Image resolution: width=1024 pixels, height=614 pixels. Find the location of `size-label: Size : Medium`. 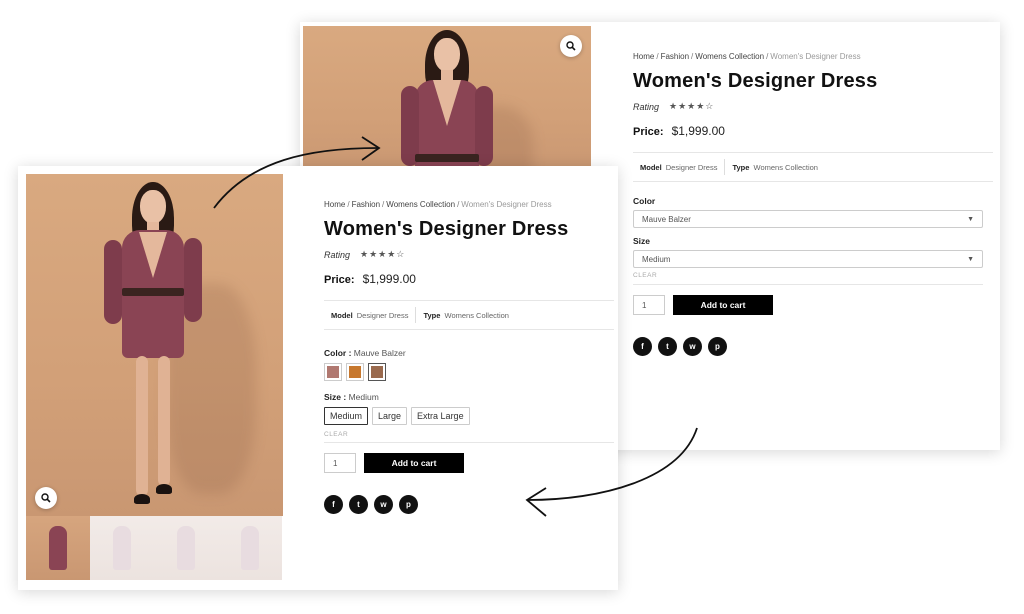

size-label: Size : Medium is located at coordinates (351, 397).